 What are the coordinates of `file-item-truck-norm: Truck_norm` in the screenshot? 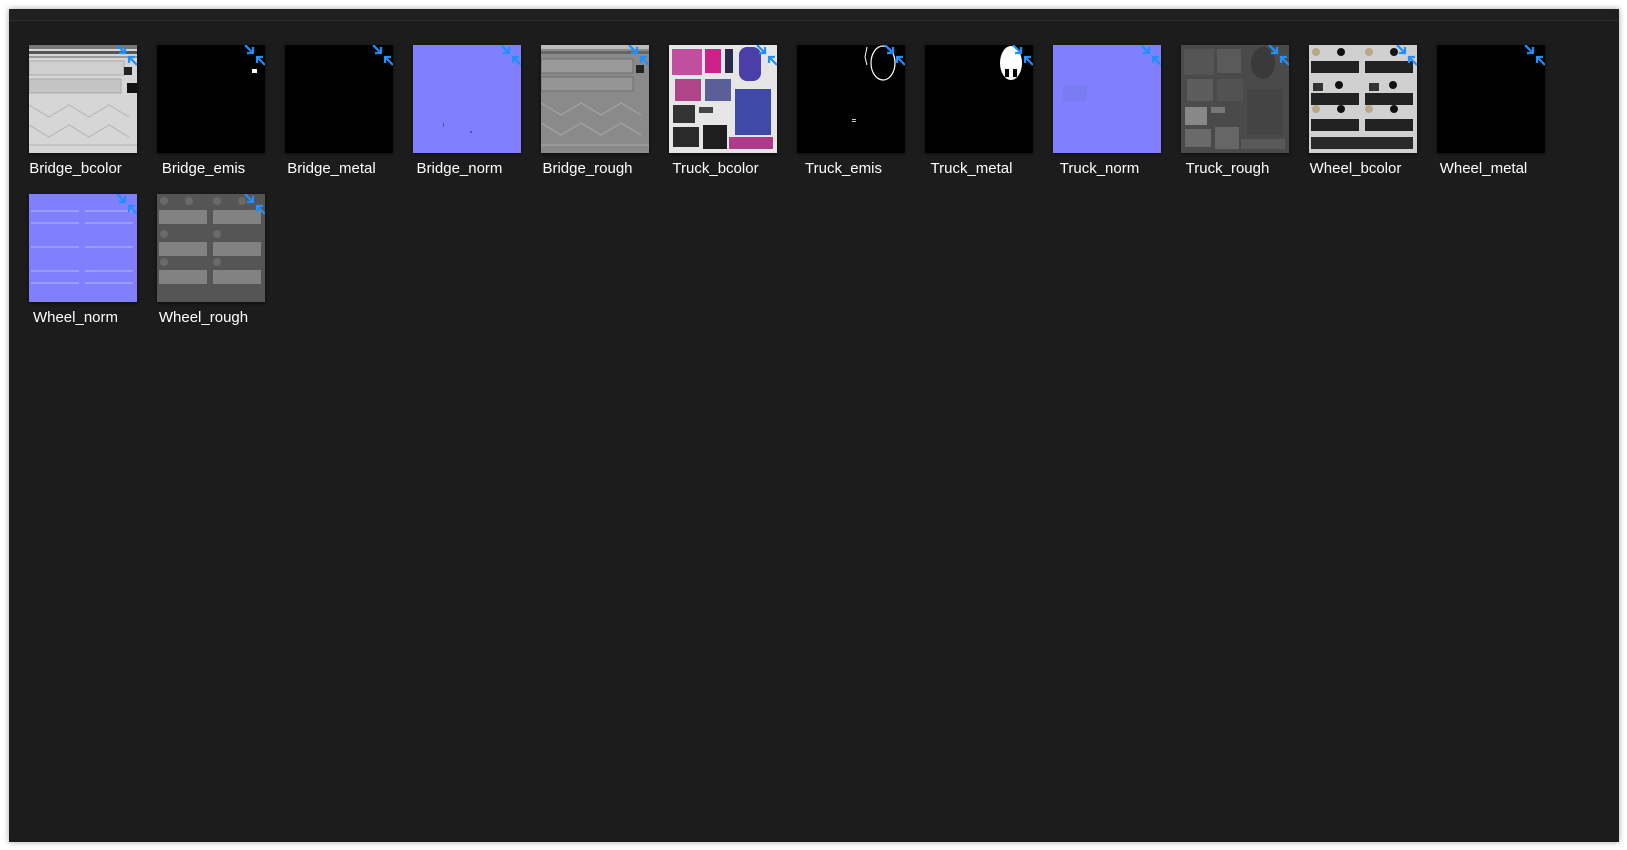 It's located at (1099, 97).